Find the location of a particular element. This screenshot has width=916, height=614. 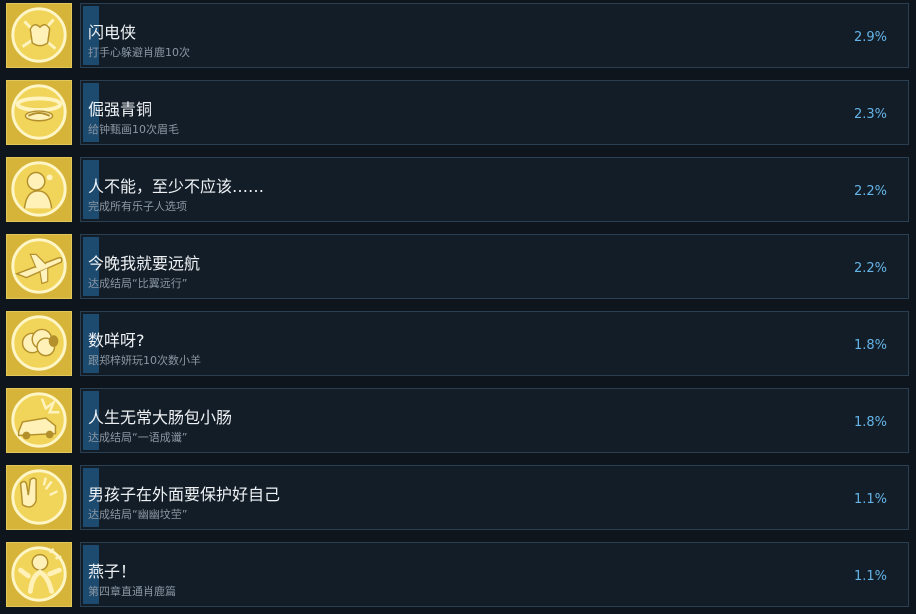

achievement-panel: 男孩子在外面要保护好自己 达成结局“幽幽坟茔” 1.1% is located at coordinates (494, 497).